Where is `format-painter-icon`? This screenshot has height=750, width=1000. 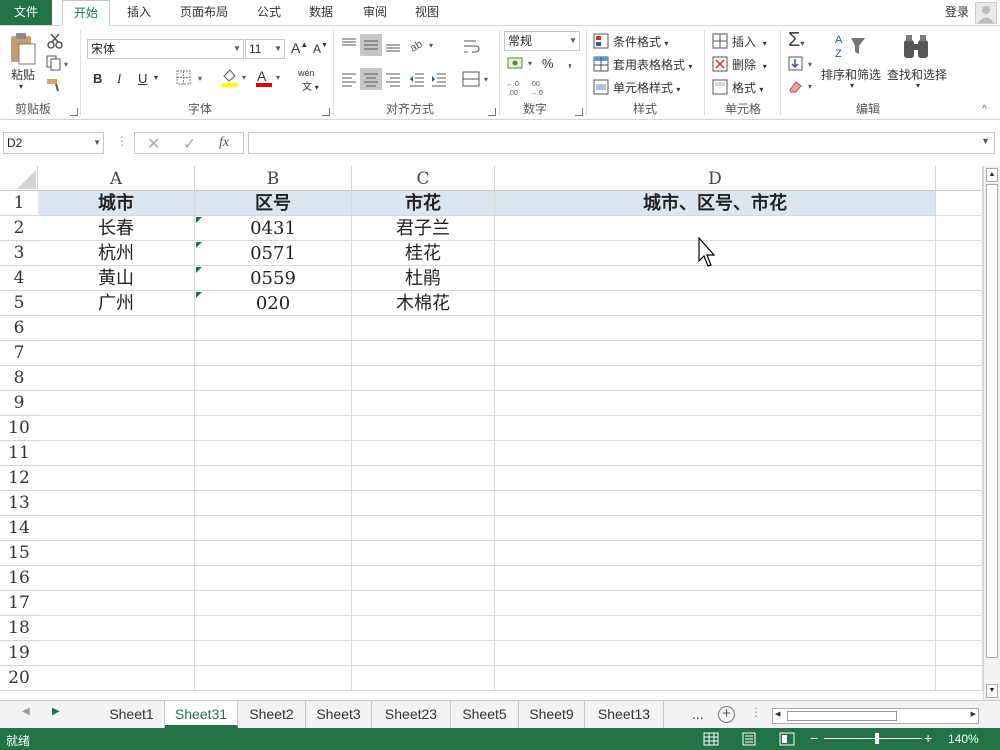
format-painter-icon is located at coordinates (55, 86).